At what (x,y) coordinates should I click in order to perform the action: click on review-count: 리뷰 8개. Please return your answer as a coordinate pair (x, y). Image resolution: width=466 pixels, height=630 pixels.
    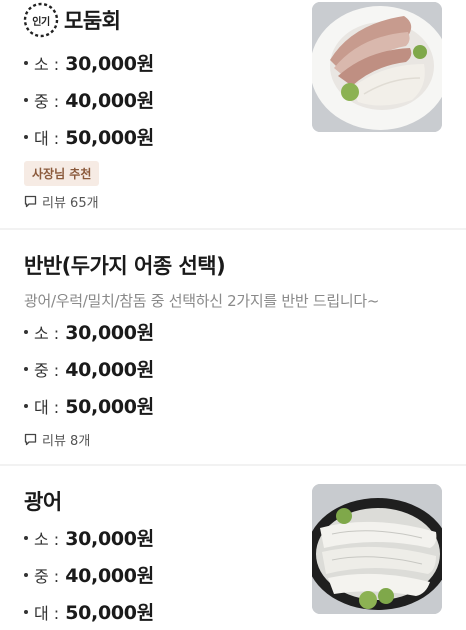
    Looking at the image, I should click on (57, 439).